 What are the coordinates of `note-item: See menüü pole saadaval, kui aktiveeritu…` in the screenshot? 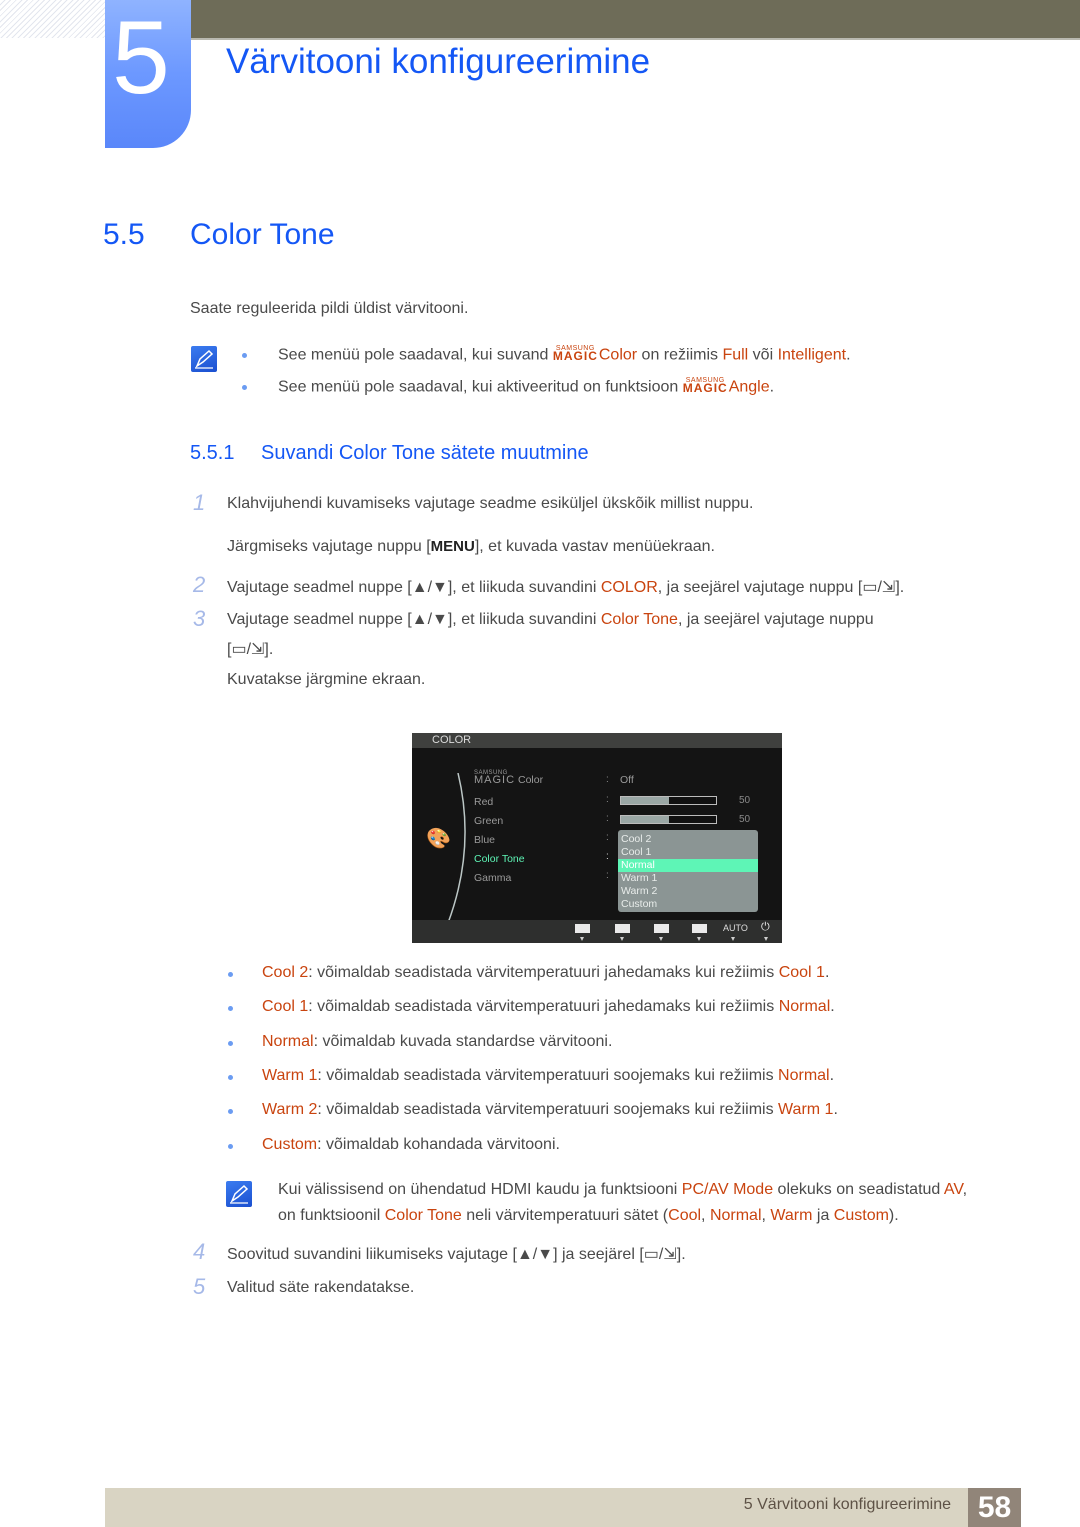 It's located at (526, 386).